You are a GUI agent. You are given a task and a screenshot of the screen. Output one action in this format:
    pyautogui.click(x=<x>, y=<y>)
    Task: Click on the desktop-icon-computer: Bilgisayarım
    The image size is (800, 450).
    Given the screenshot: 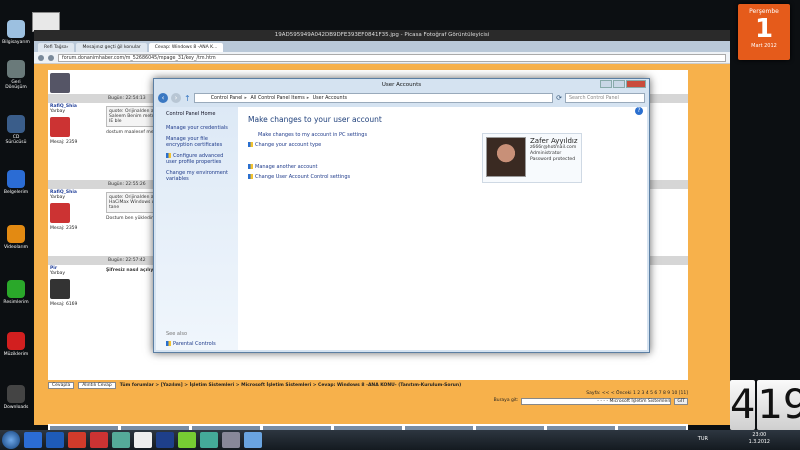 What is the action you would take?
    pyautogui.click(x=16, y=32)
    